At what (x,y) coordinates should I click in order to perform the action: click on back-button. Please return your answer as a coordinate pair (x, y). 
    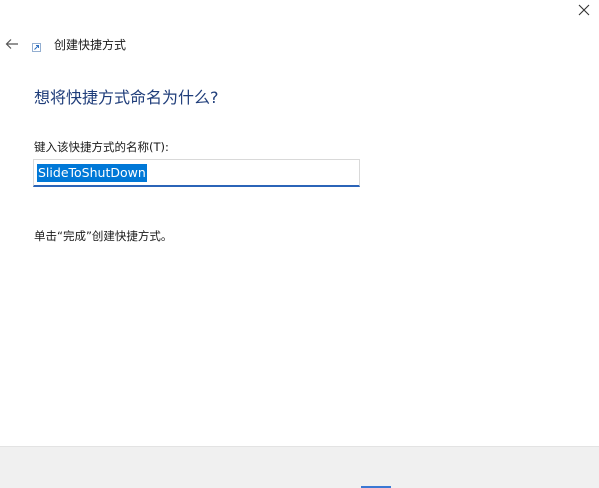
    Looking at the image, I should click on (12, 44).